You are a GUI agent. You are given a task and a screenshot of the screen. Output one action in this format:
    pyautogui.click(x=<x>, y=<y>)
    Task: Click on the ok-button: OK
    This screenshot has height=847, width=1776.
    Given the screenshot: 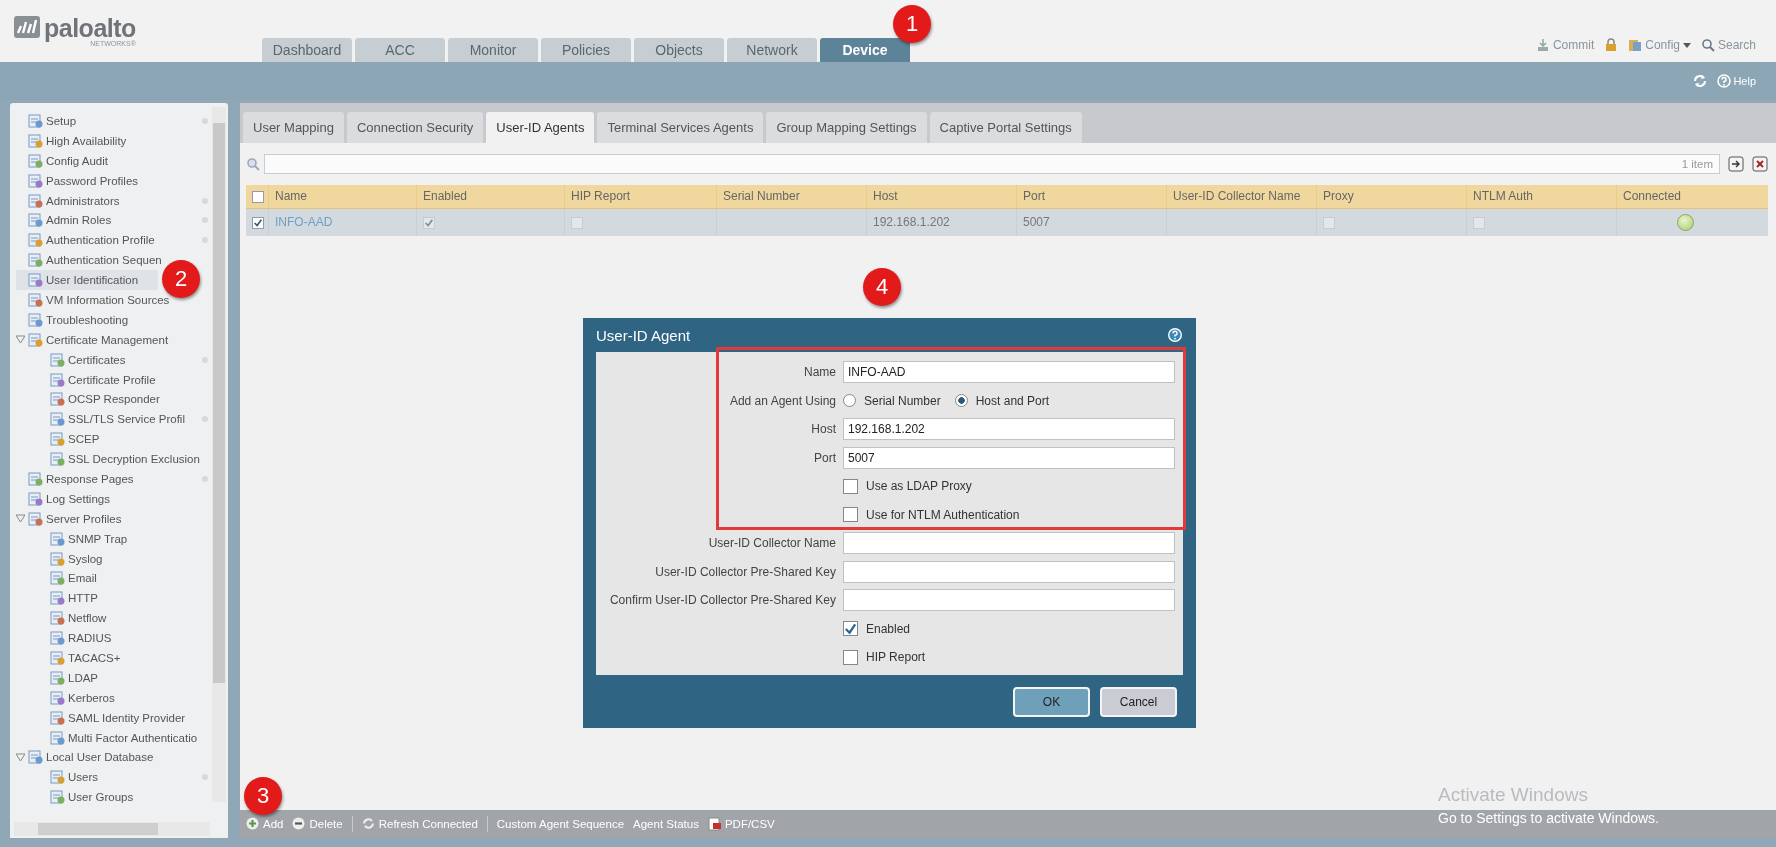 What is the action you would take?
    pyautogui.click(x=1051, y=701)
    